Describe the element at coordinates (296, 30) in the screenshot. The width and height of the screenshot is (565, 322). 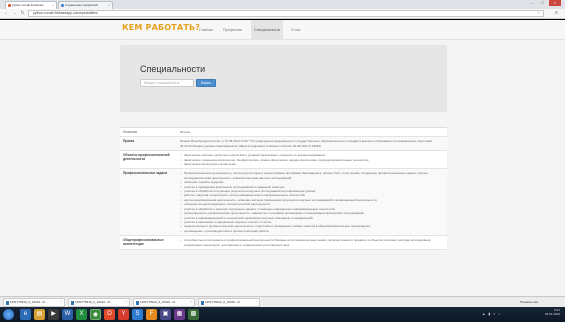
I see `nav-item-about: О нас` at that location.